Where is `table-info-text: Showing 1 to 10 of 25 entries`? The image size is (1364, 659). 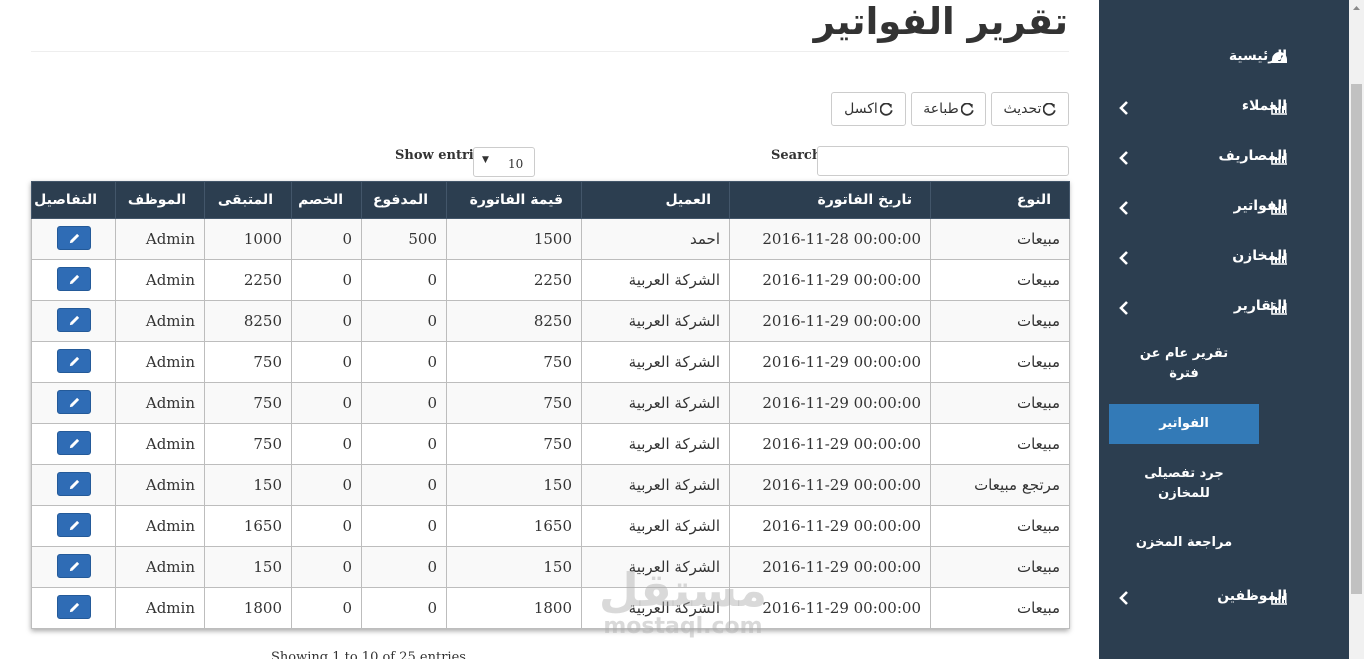 table-info-text: Showing 1 to 10 of 25 entries is located at coordinates (368, 654).